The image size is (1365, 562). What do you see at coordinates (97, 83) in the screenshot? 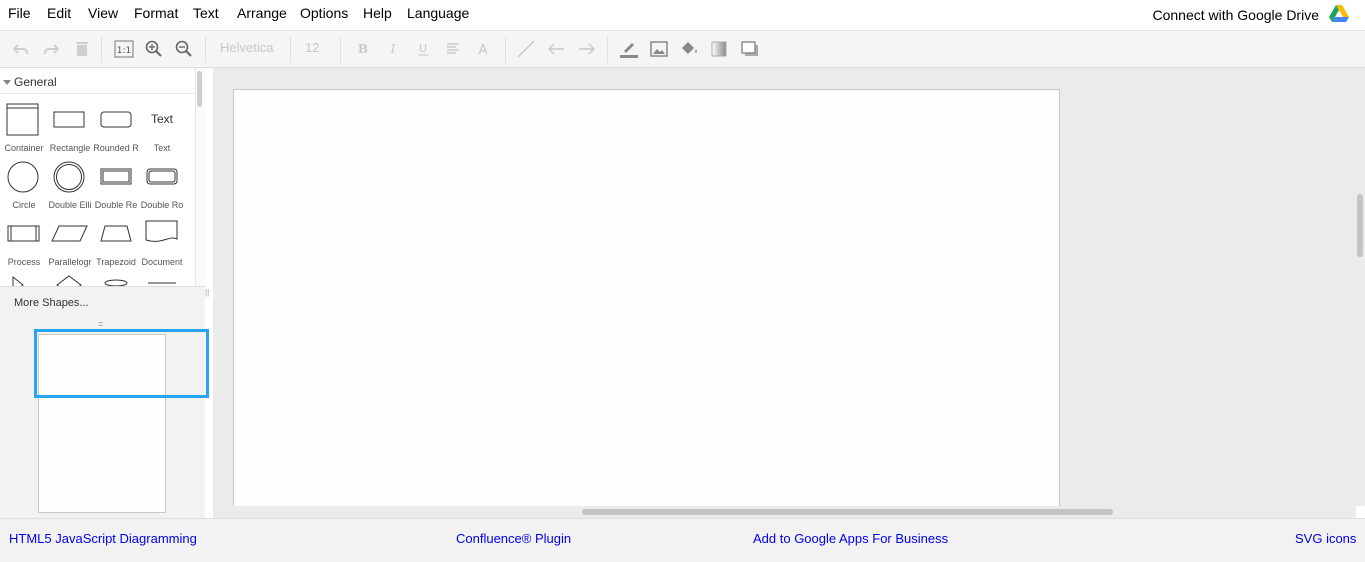
I see `palette-general-header: General` at bounding box center [97, 83].